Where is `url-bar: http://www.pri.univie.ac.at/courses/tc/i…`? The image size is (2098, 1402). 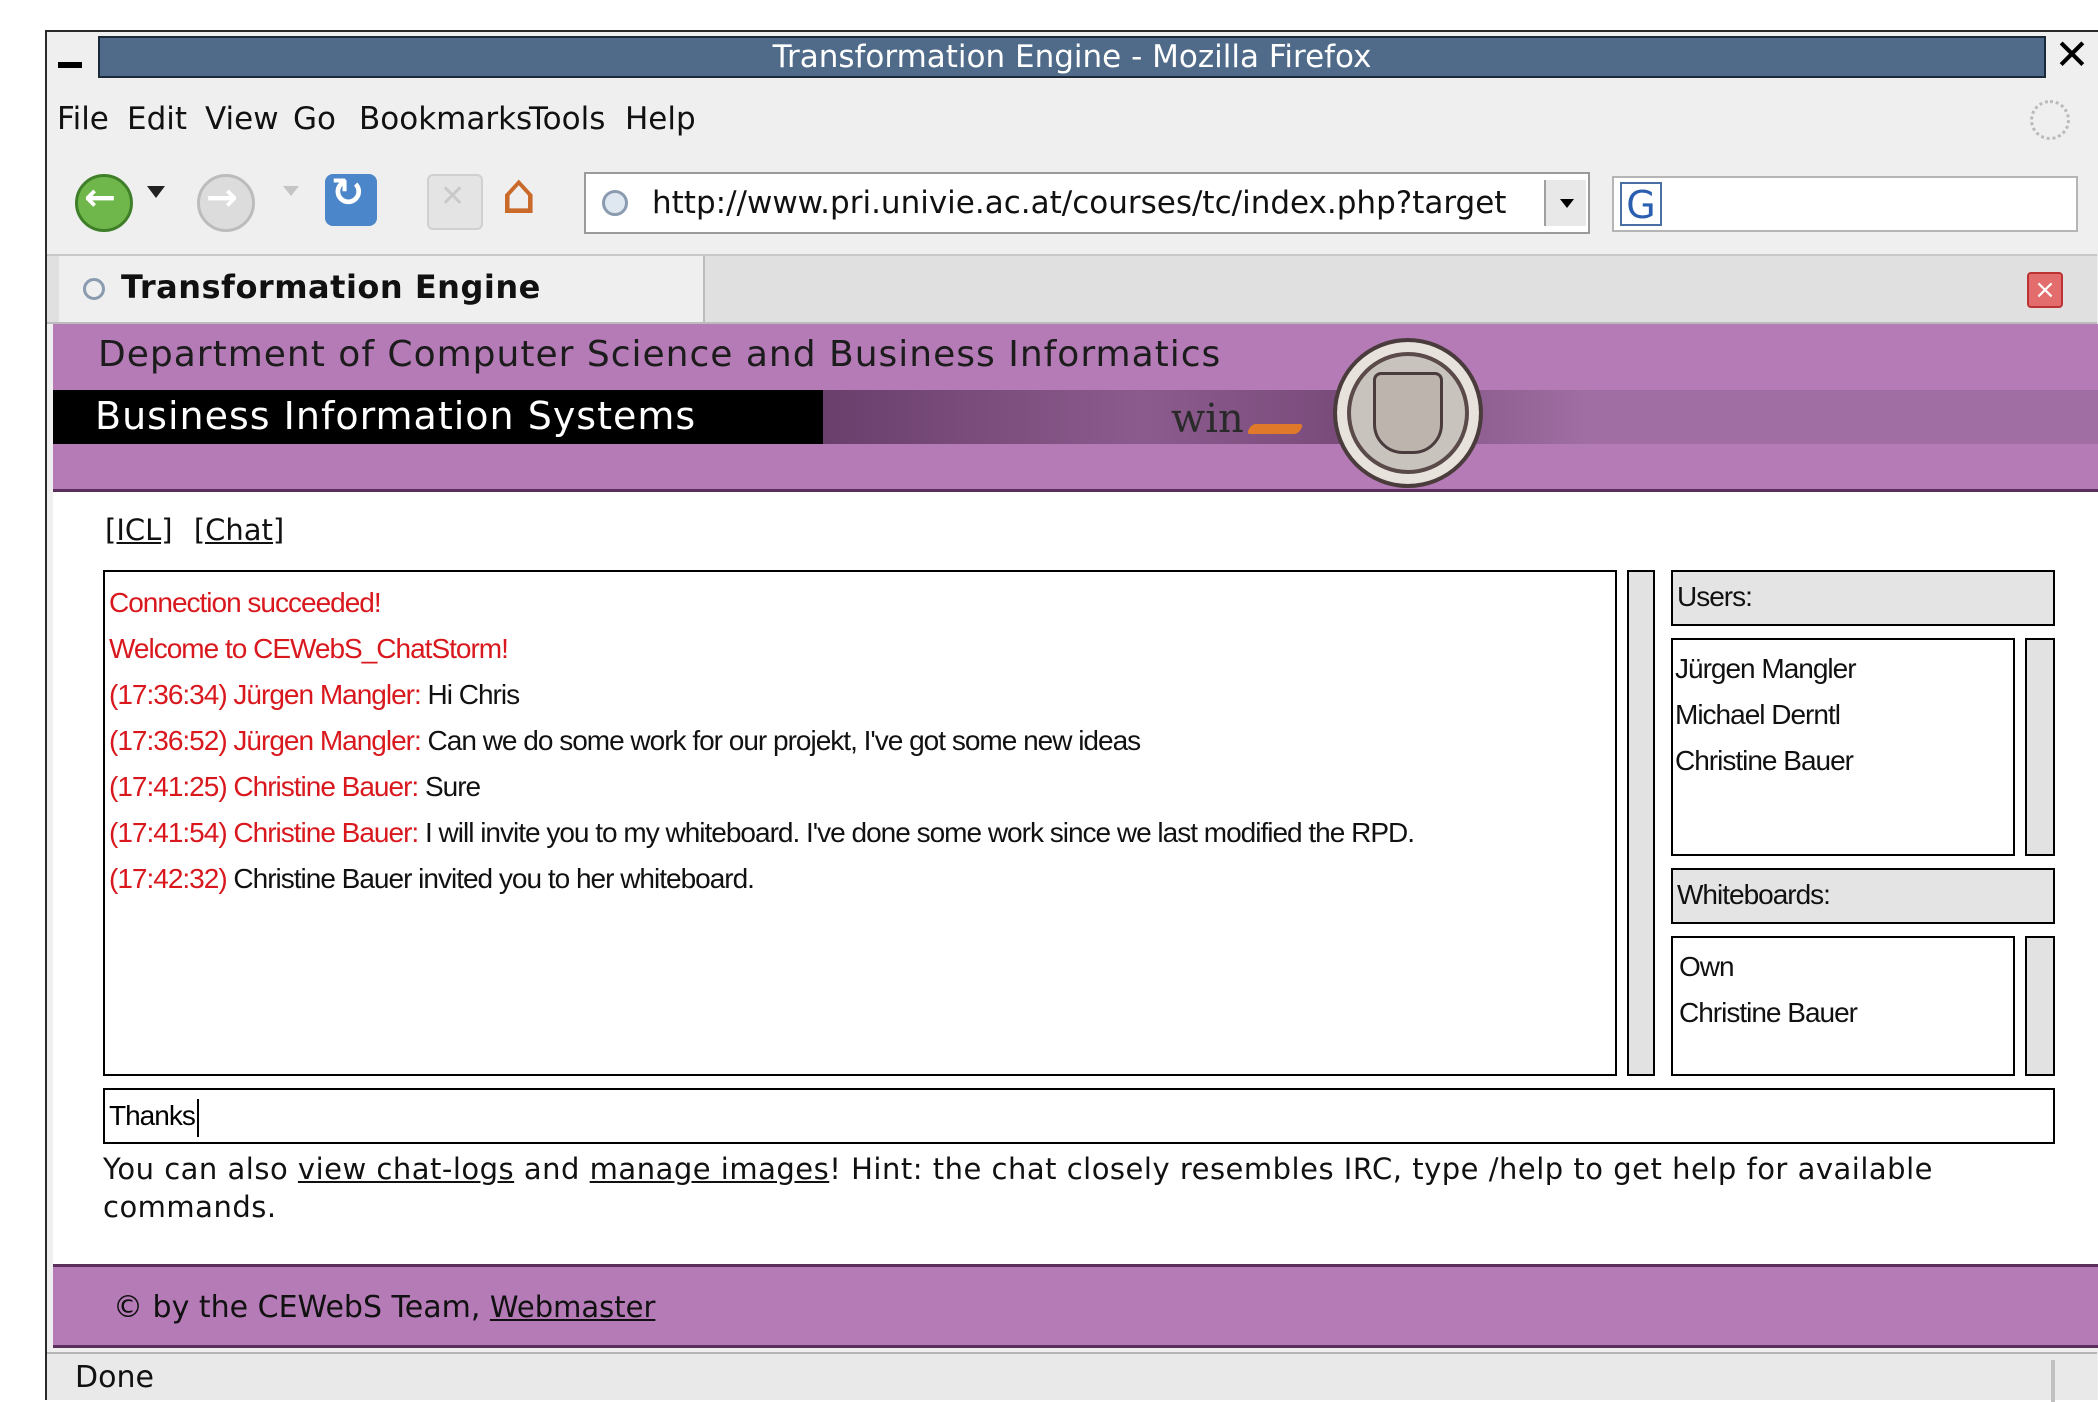
url-bar: http://www.pri.univie.ac.at/courses/tc/i… is located at coordinates (1087, 203).